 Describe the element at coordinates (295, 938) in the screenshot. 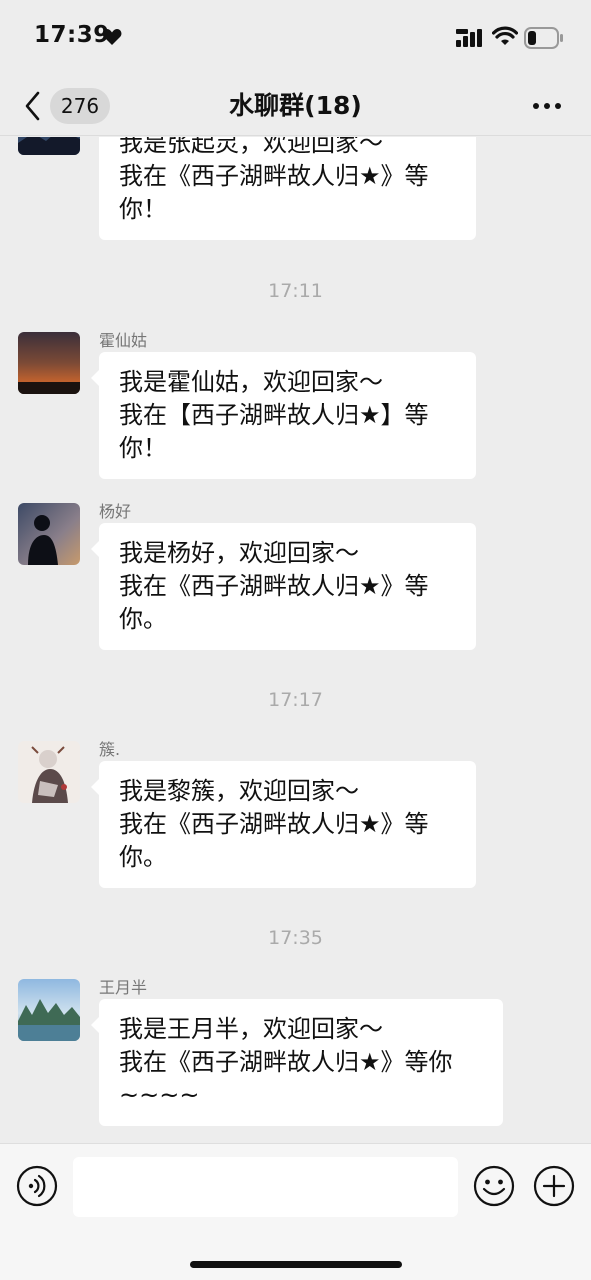

I see `timestamp: 17:35` at that location.